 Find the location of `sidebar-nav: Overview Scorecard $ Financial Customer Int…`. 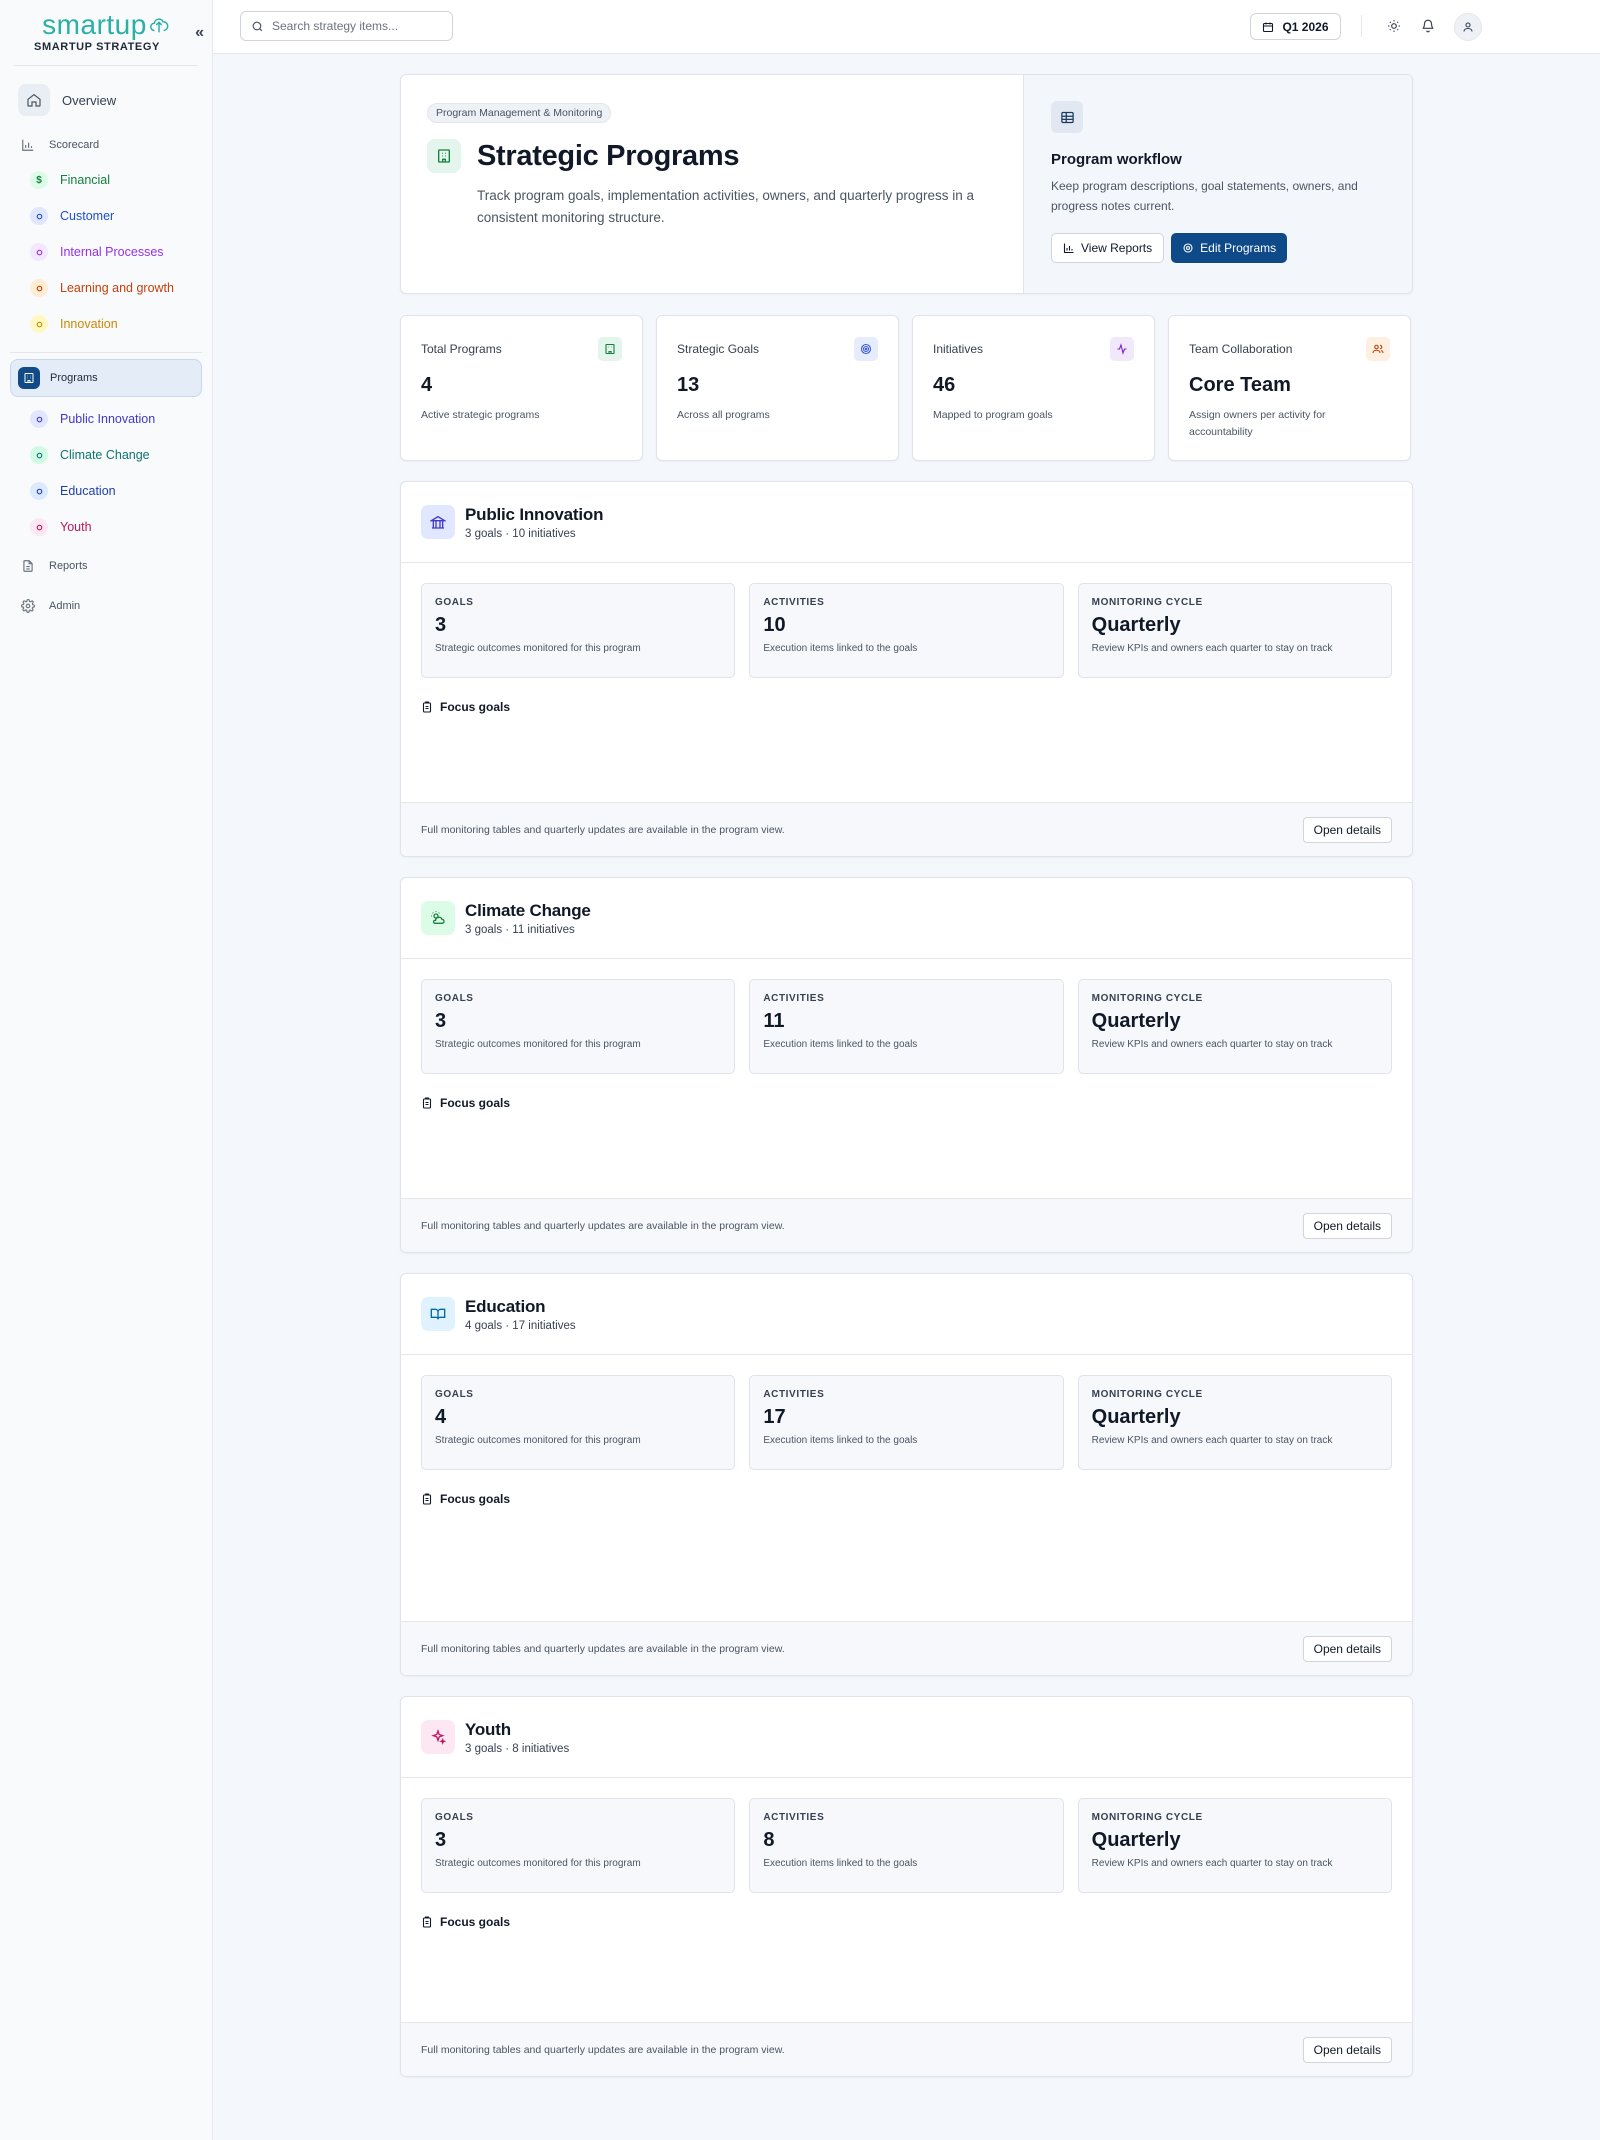

sidebar-nav: Overview Scorecard $ Financial Customer Int… is located at coordinates (106, 351).